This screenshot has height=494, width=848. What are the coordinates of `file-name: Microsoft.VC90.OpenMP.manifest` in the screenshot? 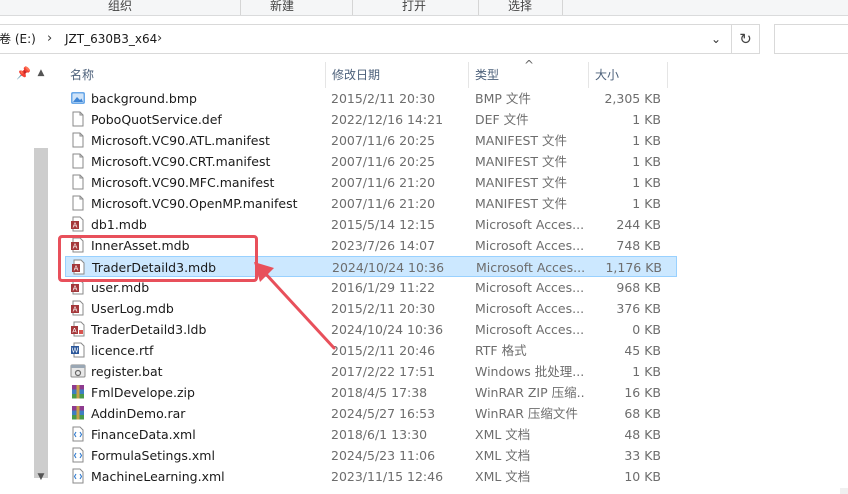 It's located at (194, 203).